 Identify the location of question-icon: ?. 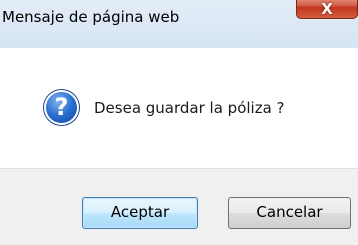
(61, 107).